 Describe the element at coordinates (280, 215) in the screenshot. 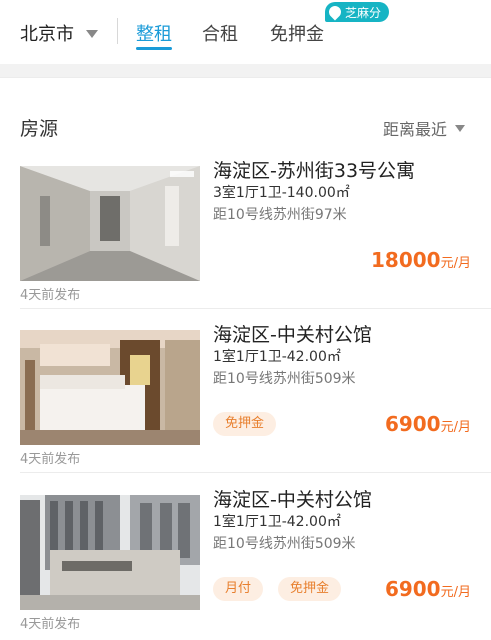

I see `listing-distance: 距10号线苏州街97米` at that location.